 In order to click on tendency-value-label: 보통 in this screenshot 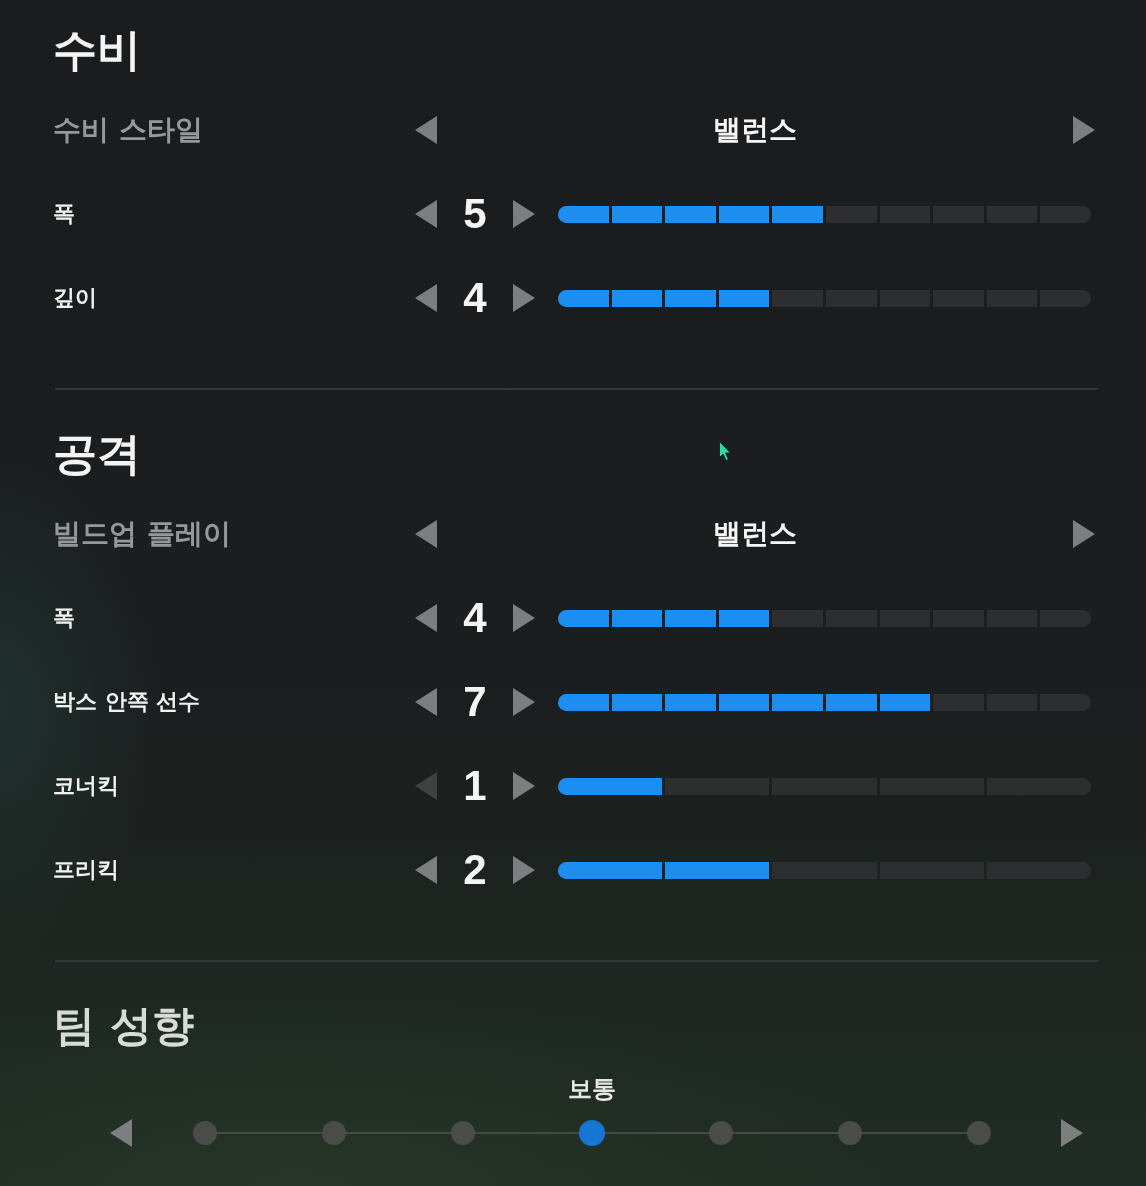, I will do `click(592, 1089)`.